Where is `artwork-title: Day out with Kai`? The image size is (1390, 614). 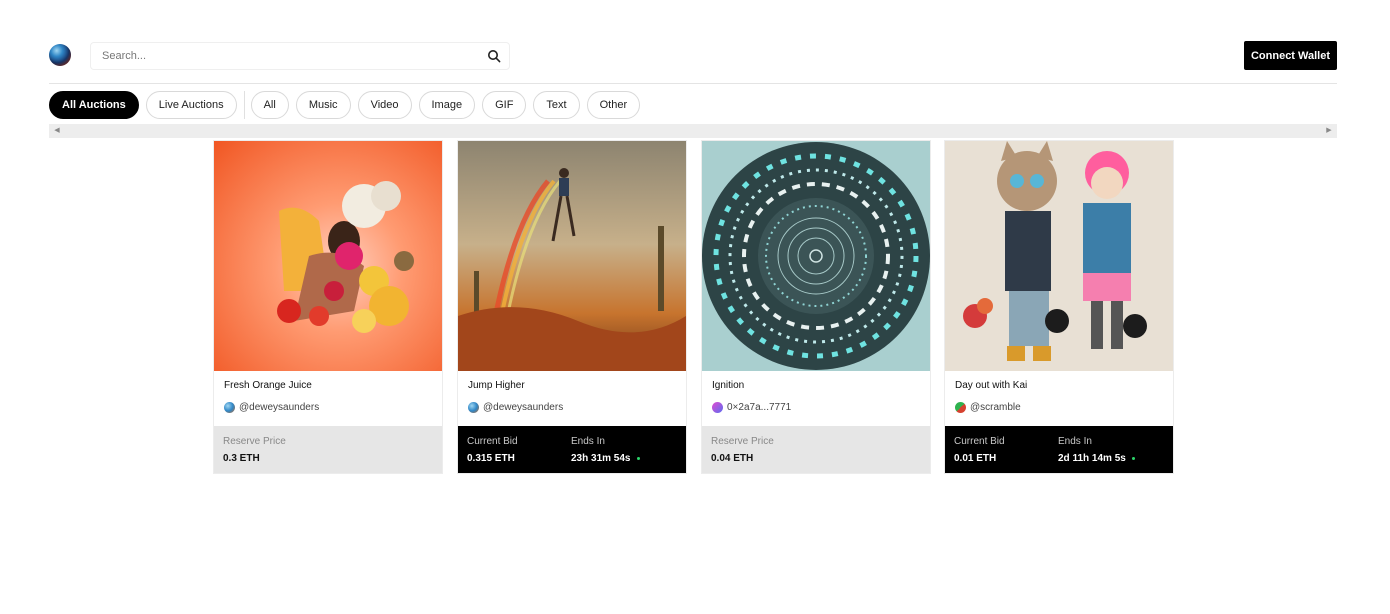 artwork-title: Day out with Kai is located at coordinates (991, 385).